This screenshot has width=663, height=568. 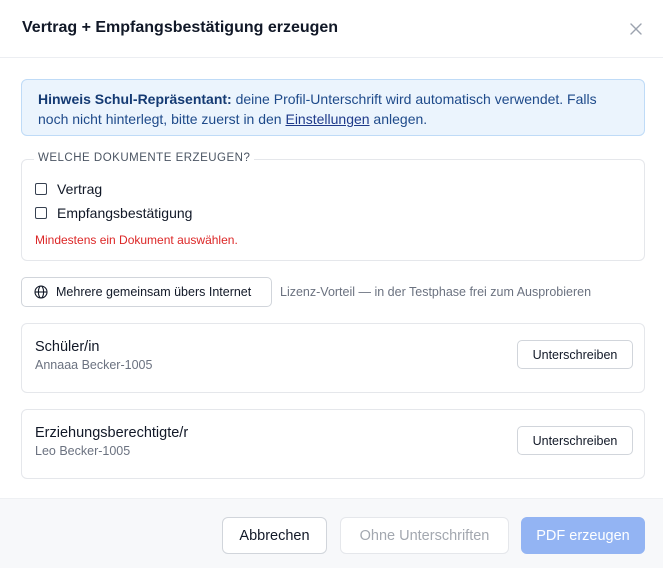 I want to click on signer-role: Schüler/in, so click(x=67, y=347).